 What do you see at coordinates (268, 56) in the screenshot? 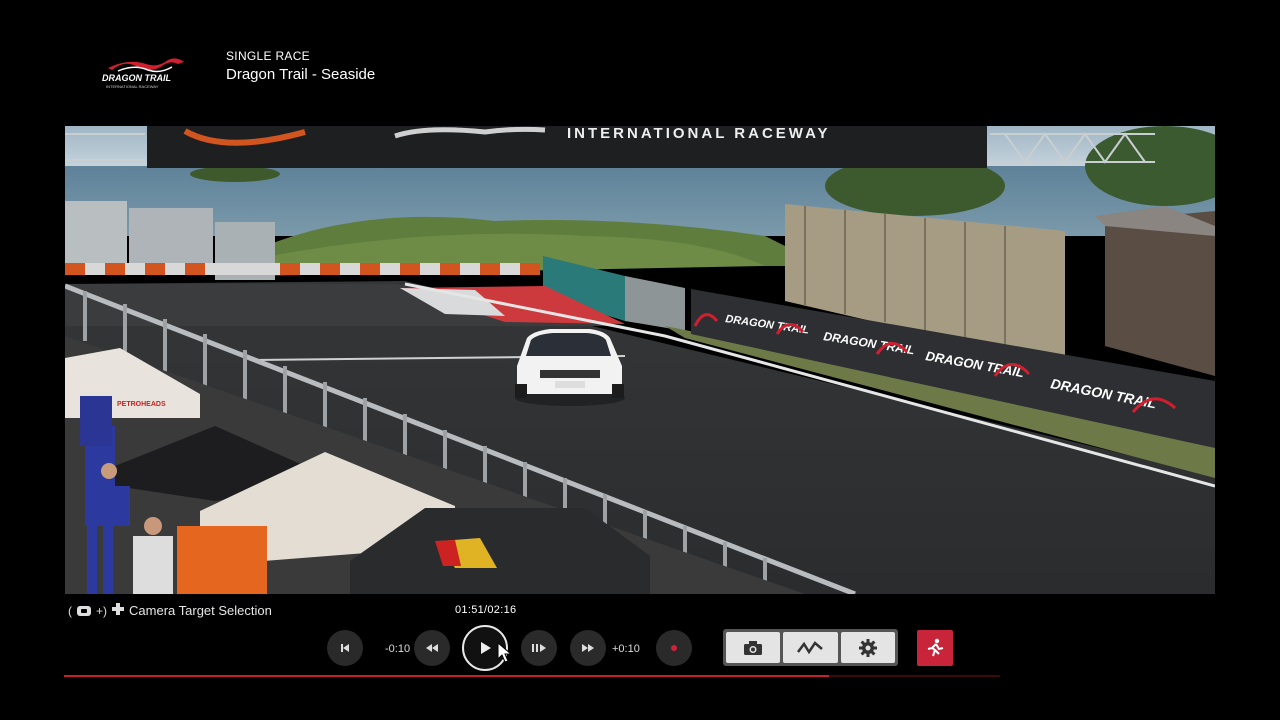
I see `race-mode: SINGLE RACE` at bounding box center [268, 56].